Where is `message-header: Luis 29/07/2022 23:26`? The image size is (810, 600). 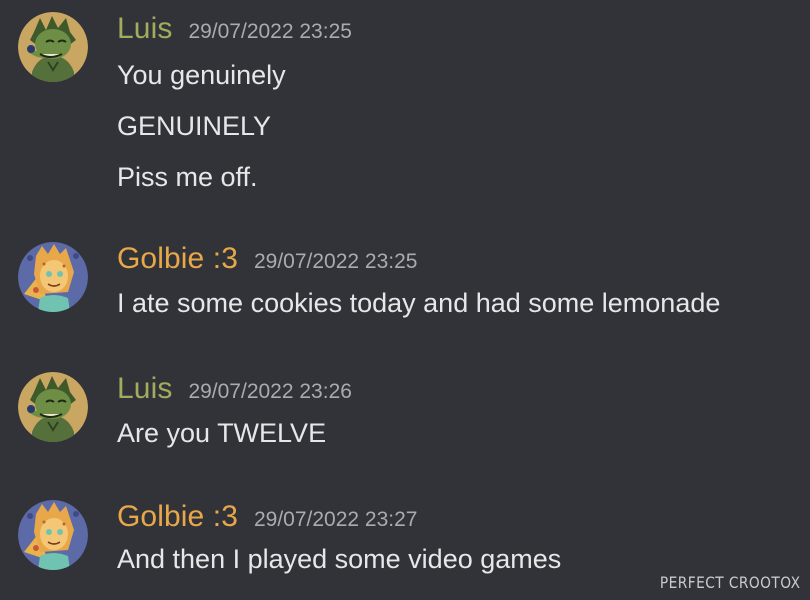
message-header: Luis 29/07/2022 23:26 is located at coordinates (234, 389).